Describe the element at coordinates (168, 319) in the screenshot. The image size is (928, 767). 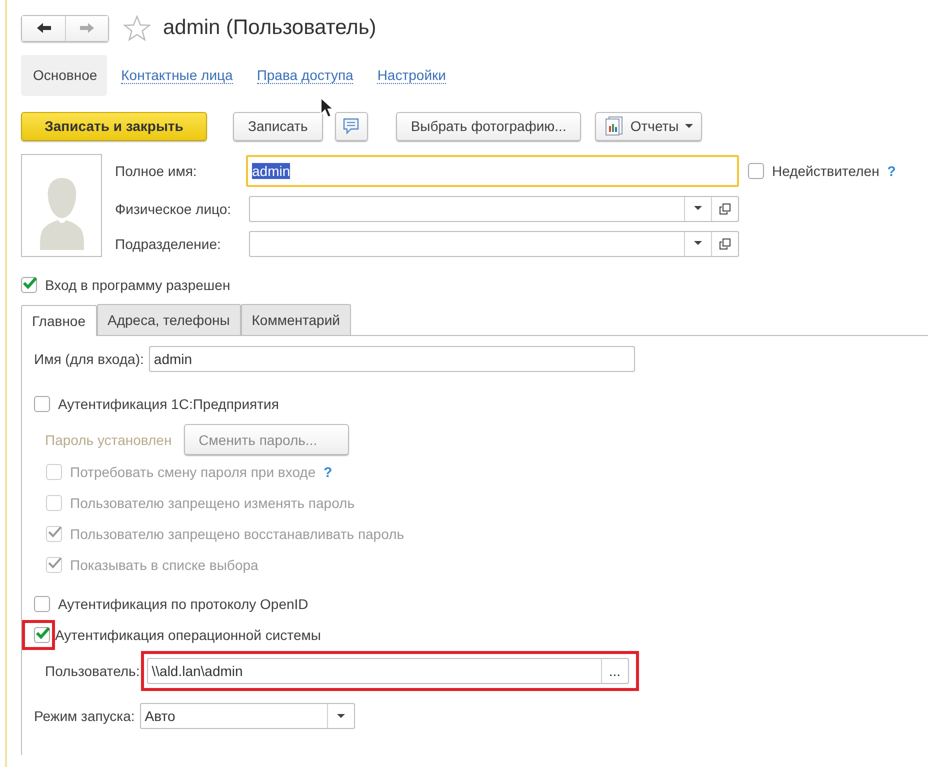
I see `tab: Адреса, телефоны` at that location.